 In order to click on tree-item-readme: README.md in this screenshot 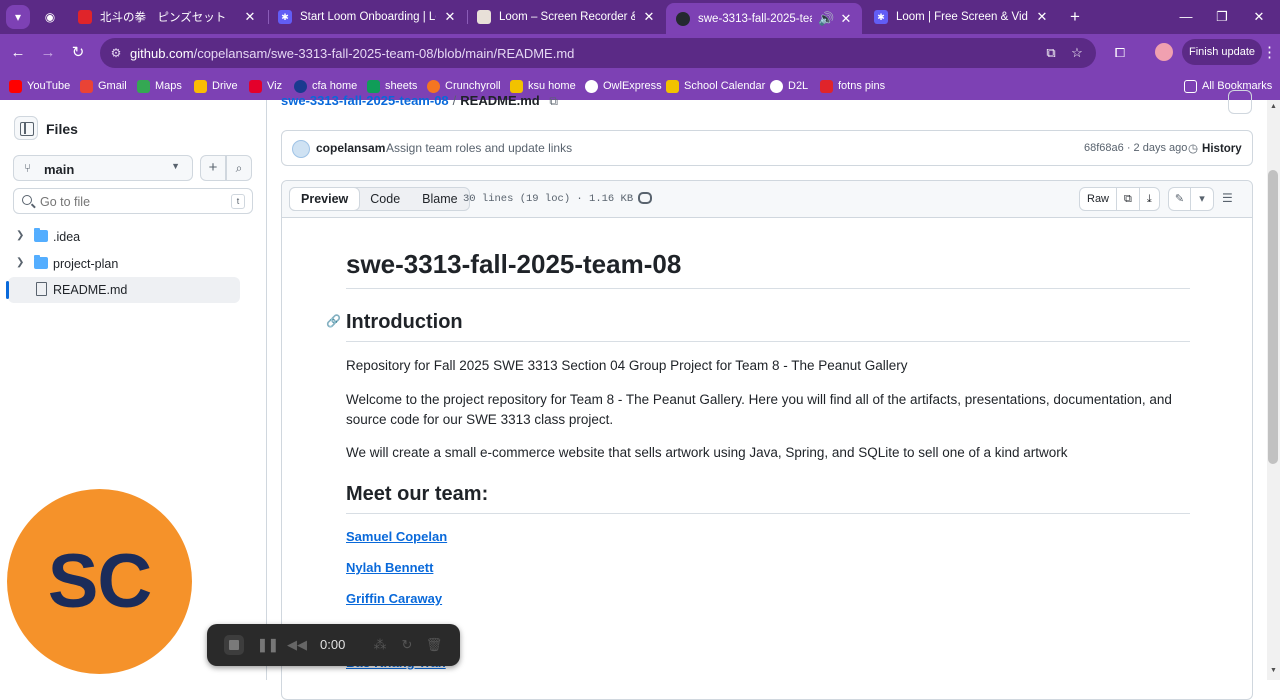, I will do `click(123, 290)`.